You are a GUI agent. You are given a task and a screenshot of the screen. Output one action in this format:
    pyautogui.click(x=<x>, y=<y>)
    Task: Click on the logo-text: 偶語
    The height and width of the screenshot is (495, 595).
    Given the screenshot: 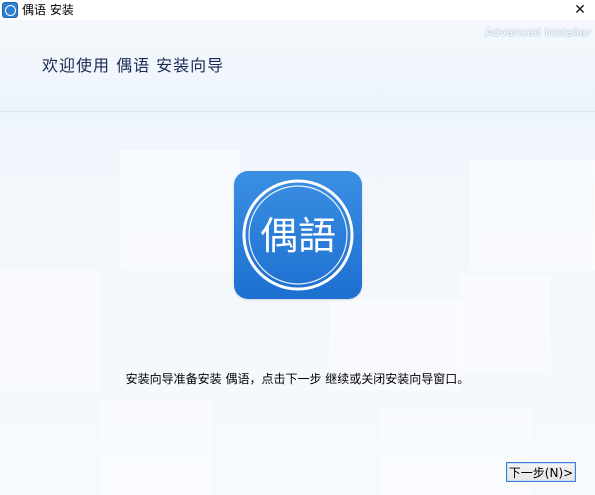 What is the action you would take?
    pyautogui.click(x=298, y=236)
    